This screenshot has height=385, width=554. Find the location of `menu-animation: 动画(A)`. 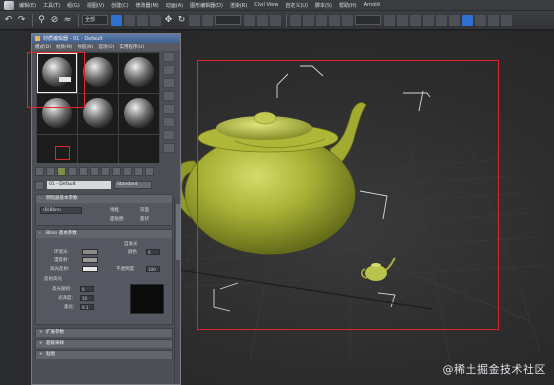

menu-animation: 动画(A) is located at coordinates (174, 5).